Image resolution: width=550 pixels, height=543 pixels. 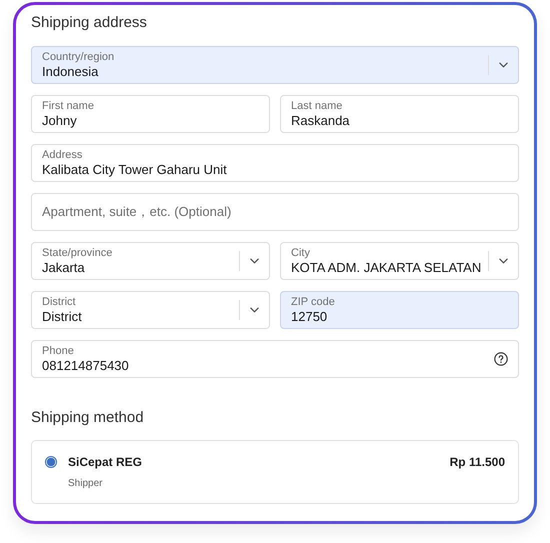 What do you see at coordinates (59, 302) in the screenshot?
I see `field-label: District` at bounding box center [59, 302].